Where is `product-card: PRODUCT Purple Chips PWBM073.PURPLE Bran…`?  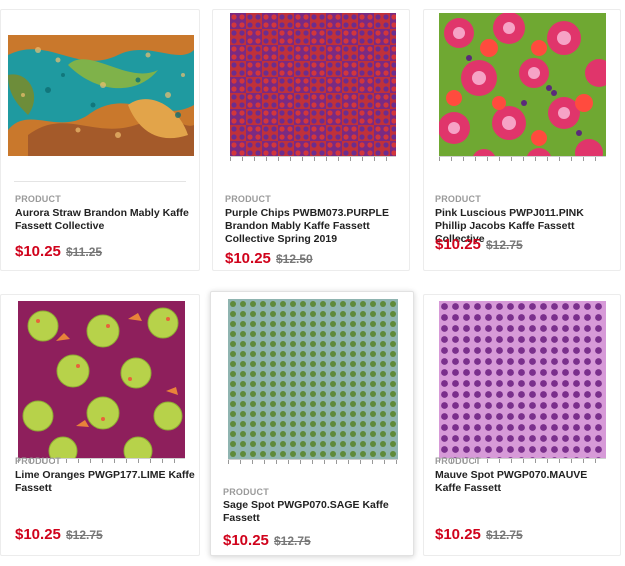 product-card: PRODUCT Purple Chips PWBM073.PURPLE Bran… is located at coordinates (311, 140).